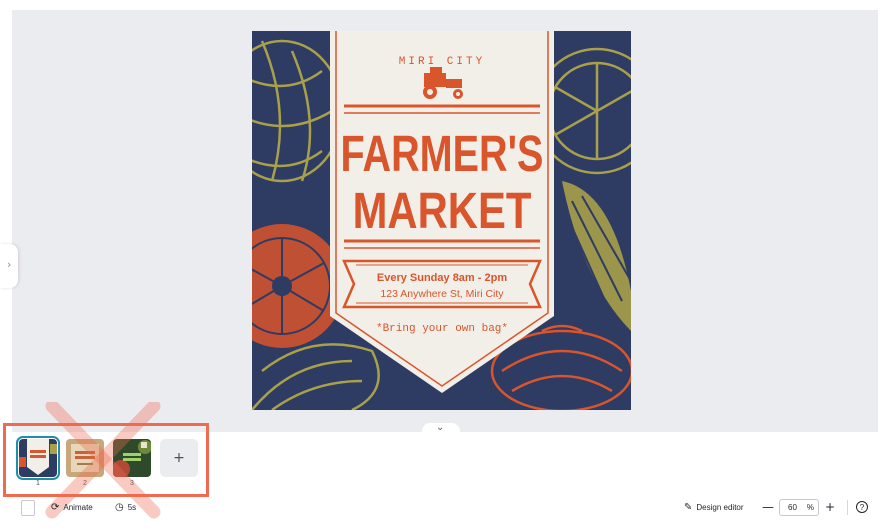 The image size is (889, 528). I want to click on address-text: 123 Anywhere St, Miri City, so click(442, 294).